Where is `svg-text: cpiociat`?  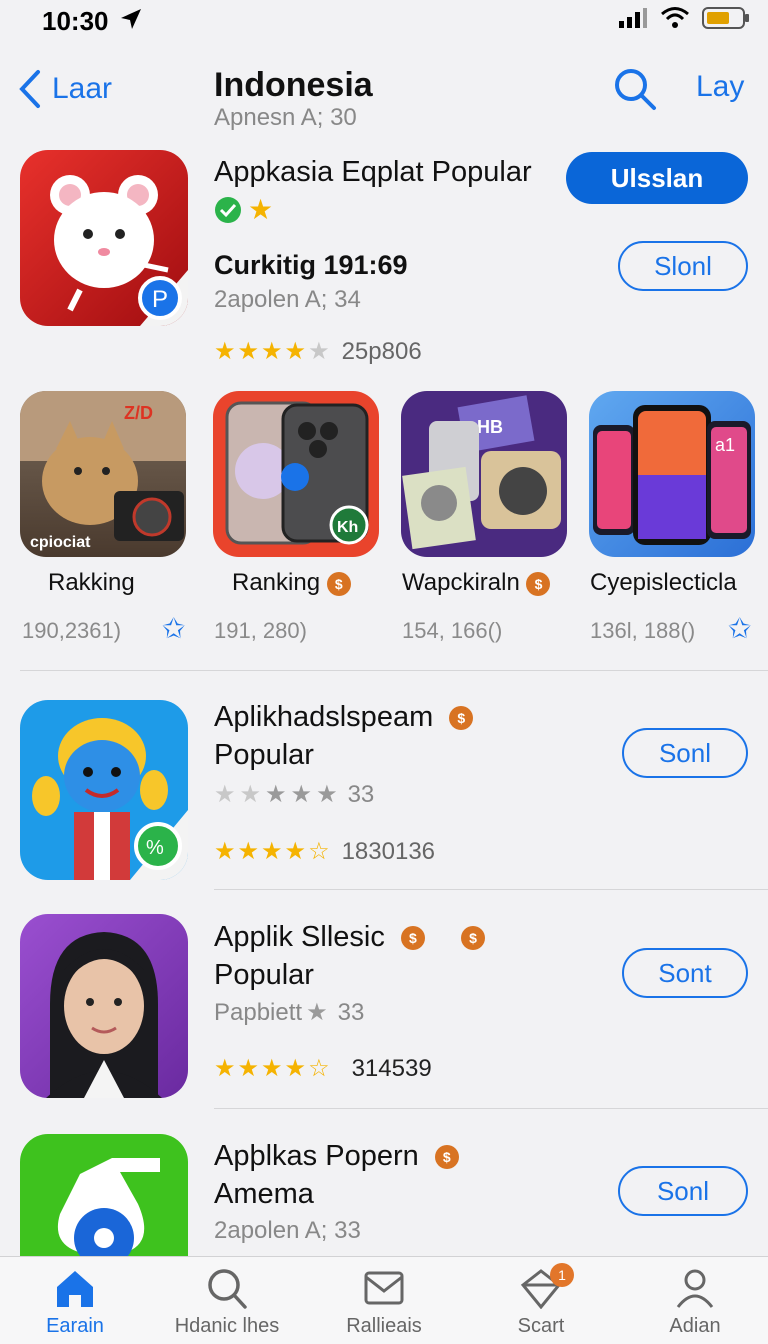
svg-text: cpiociat is located at coordinates (60, 542).